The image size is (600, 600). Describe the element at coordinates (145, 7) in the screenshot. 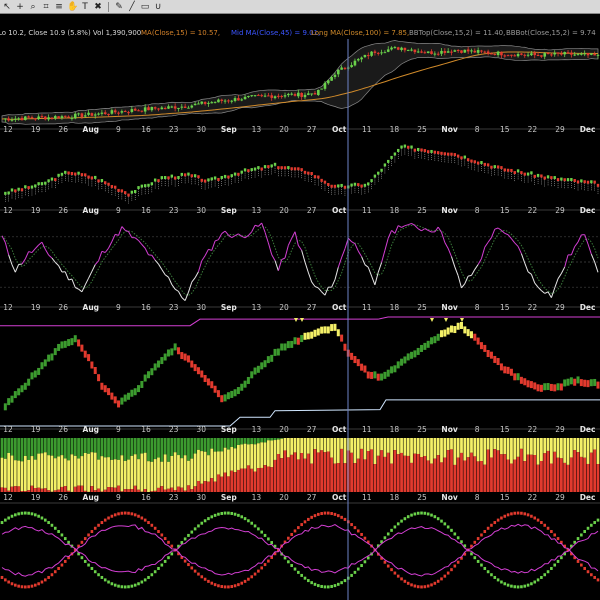

I see `eraser-icon: ▭` at that location.